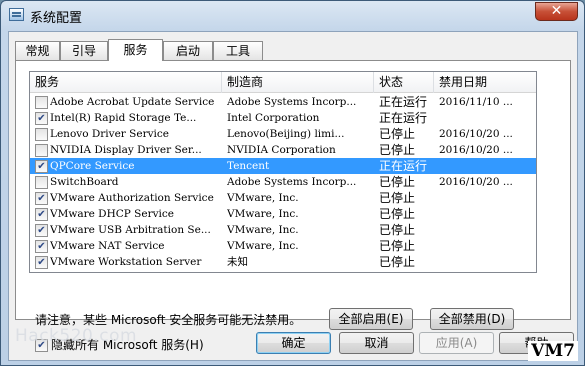  Describe the element at coordinates (485, 82) in the screenshot. I see `column-header-date-disabled: 禁用日期` at that location.